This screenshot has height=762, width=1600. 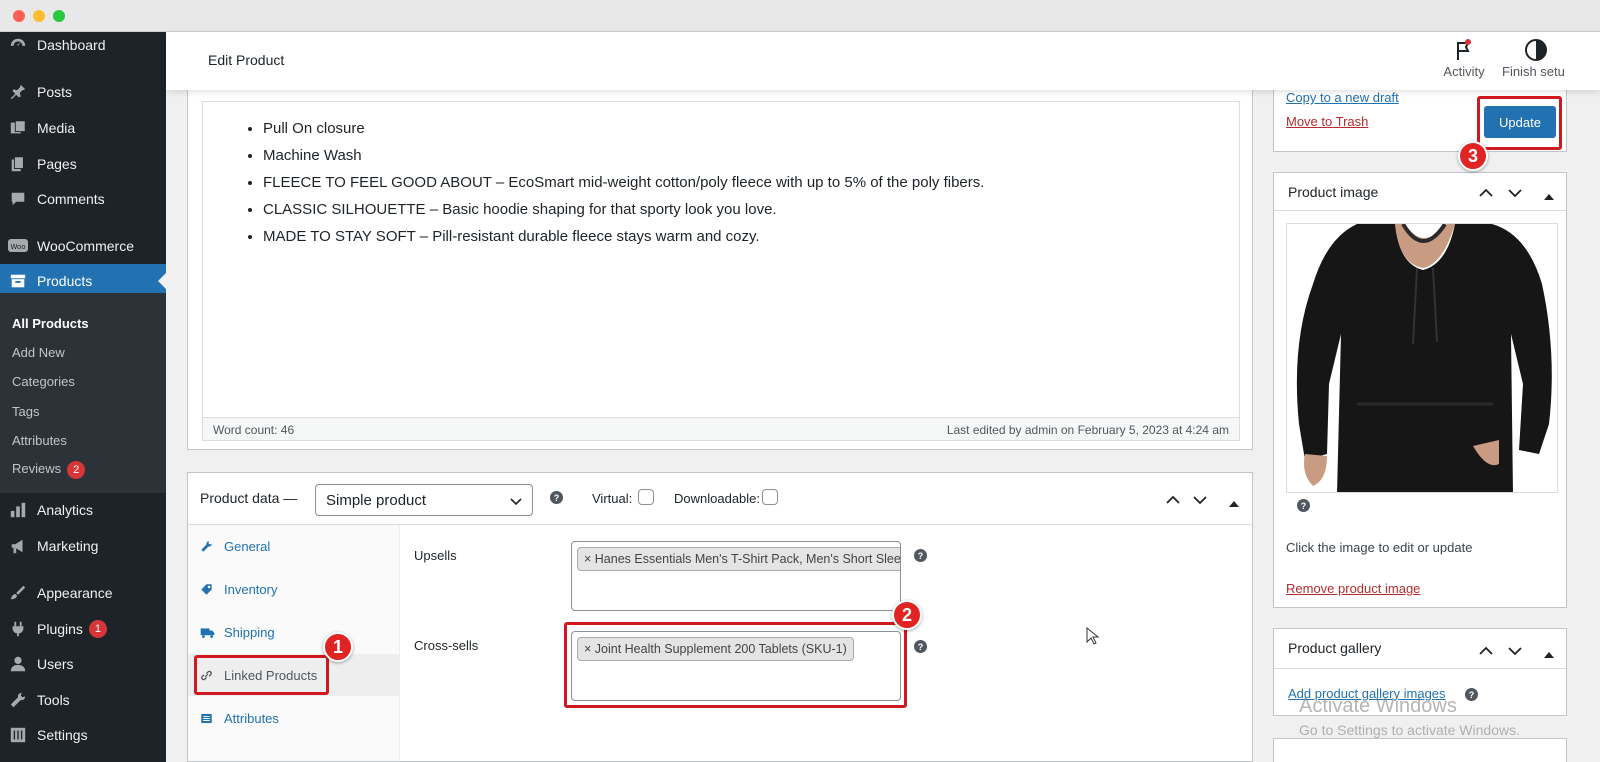 I want to click on submenu-tags: Tags, so click(x=25, y=411).